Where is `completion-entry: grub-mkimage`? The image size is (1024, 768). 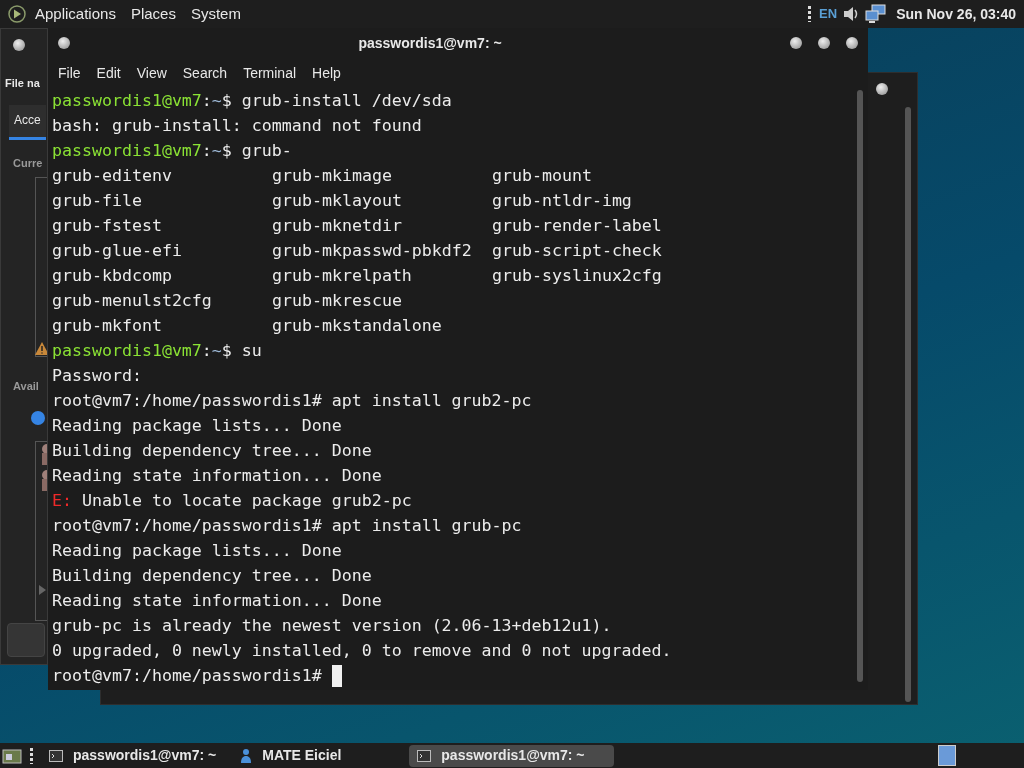
completion-entry: grub-mkimage is located at coordinates (332, 176).